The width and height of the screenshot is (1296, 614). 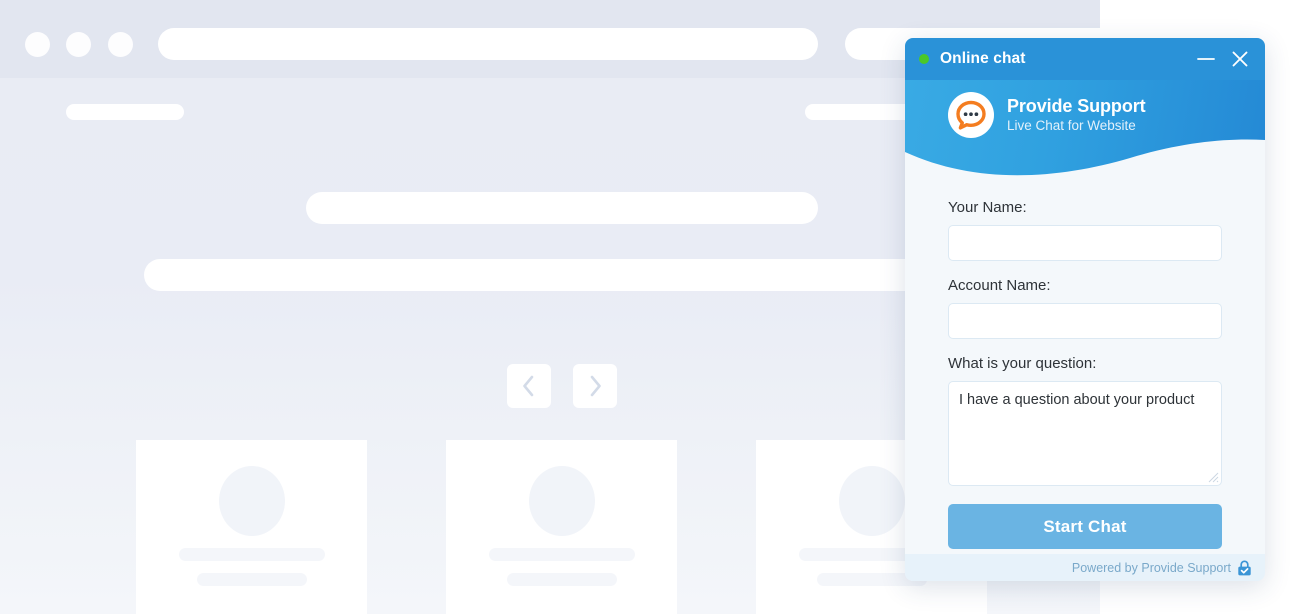 I want to click on close-button, so click(x=1240, y=59).